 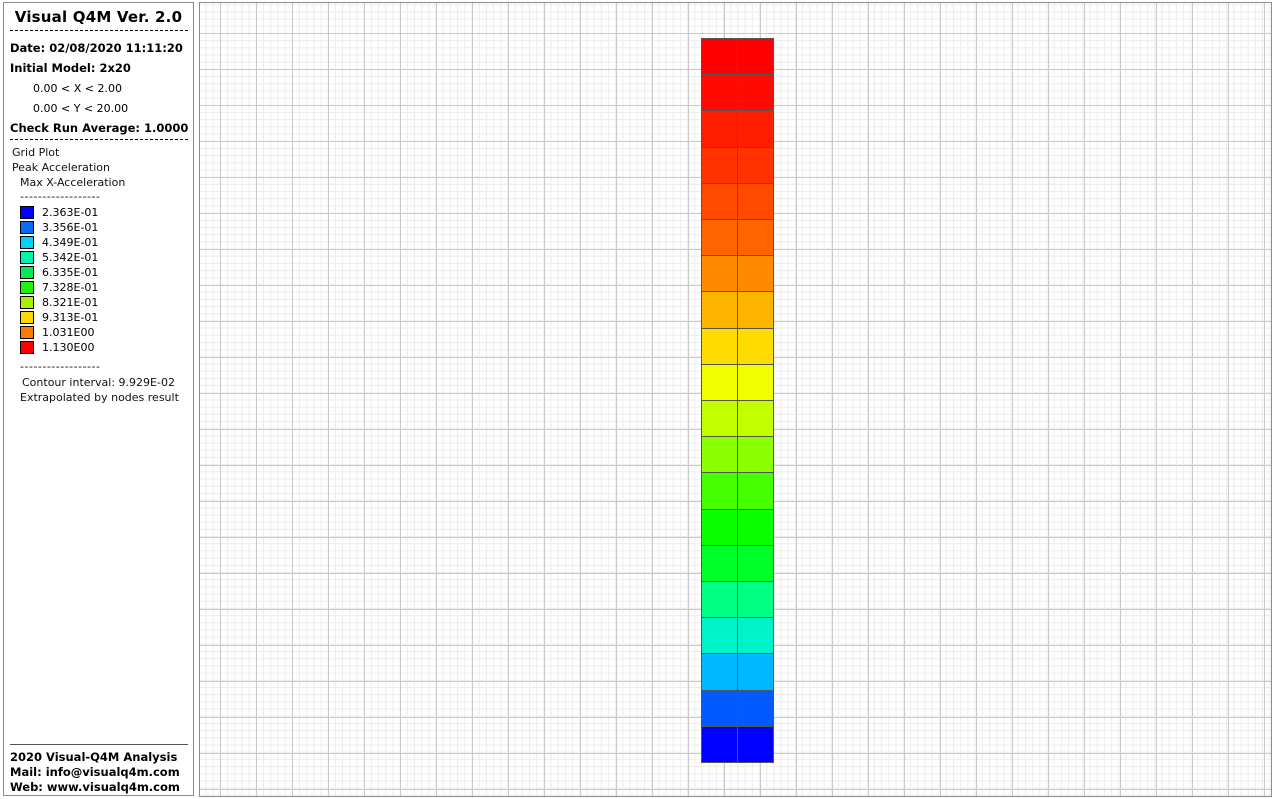 What do you see at coordinates (61, 167) in the screenshot?
I see `plot-quantity: Peak Acceleration` at bounding box center [61, 167].